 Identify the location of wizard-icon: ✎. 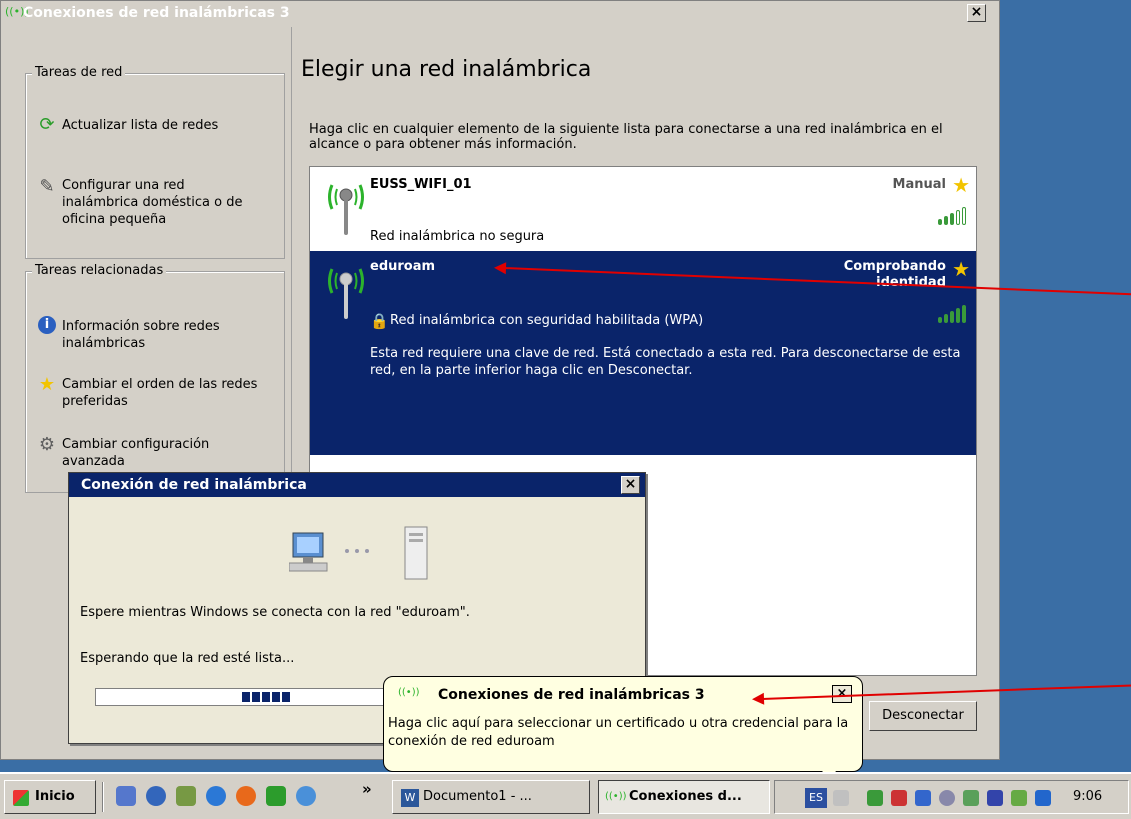
(47, 186).